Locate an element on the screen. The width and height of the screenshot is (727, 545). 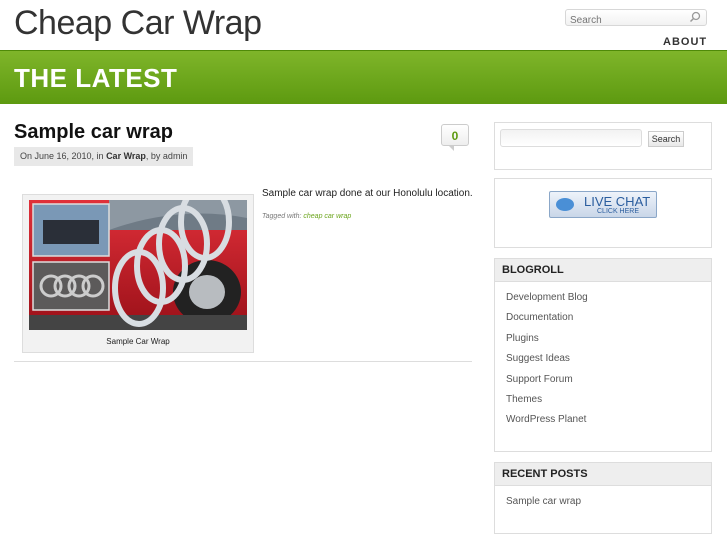
tag-link: cheap car wrap is located at coordinates (327, 216).